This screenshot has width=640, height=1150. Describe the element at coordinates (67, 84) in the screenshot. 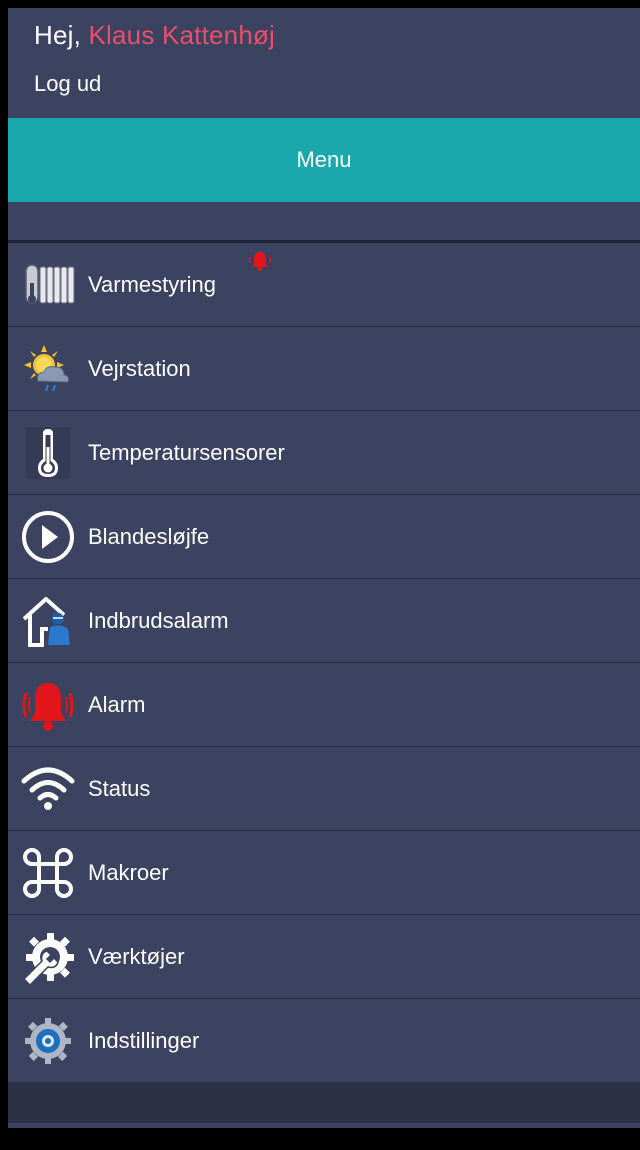

I see `logout-link: Log ud` at that location.